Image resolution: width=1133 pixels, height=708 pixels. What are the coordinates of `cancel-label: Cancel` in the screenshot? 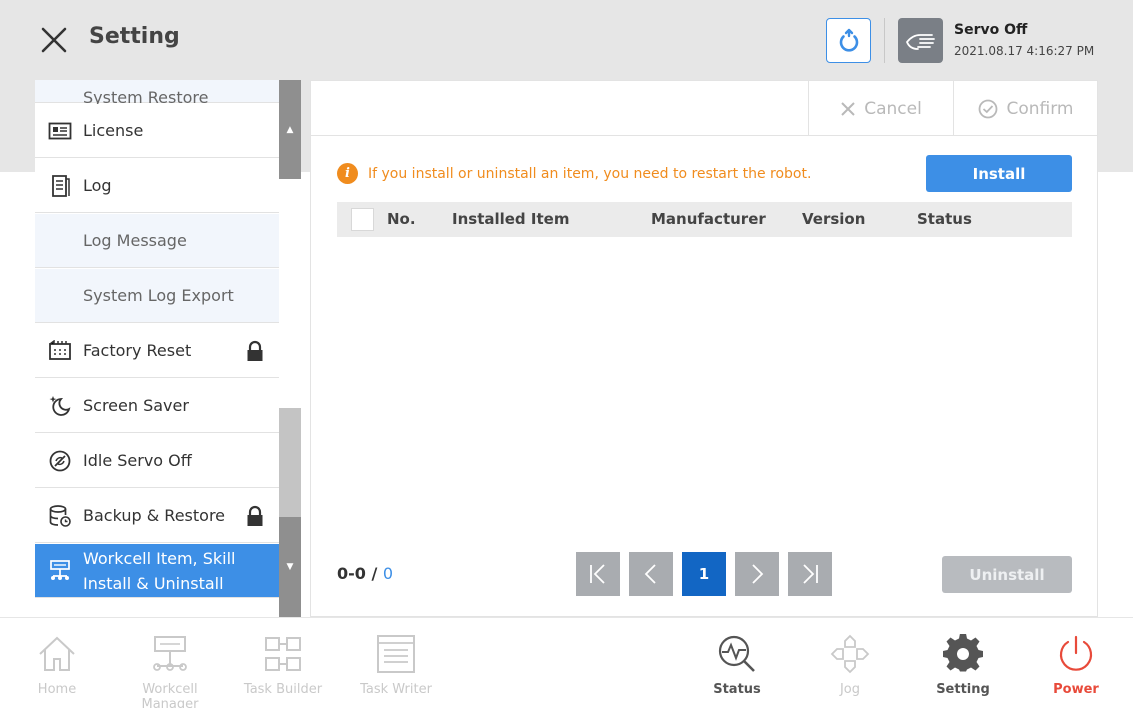 It's located at (893, 108).